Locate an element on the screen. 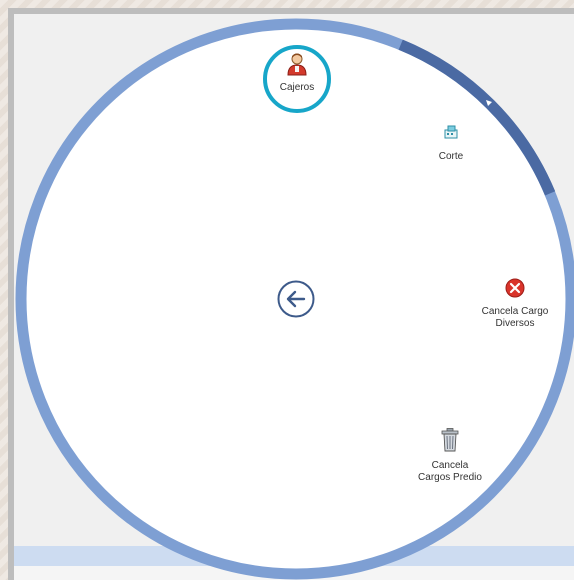 Image resolution: width=574 pixels, height=580 pixels. cashier-user-icon is located at coordinates (297, 64).